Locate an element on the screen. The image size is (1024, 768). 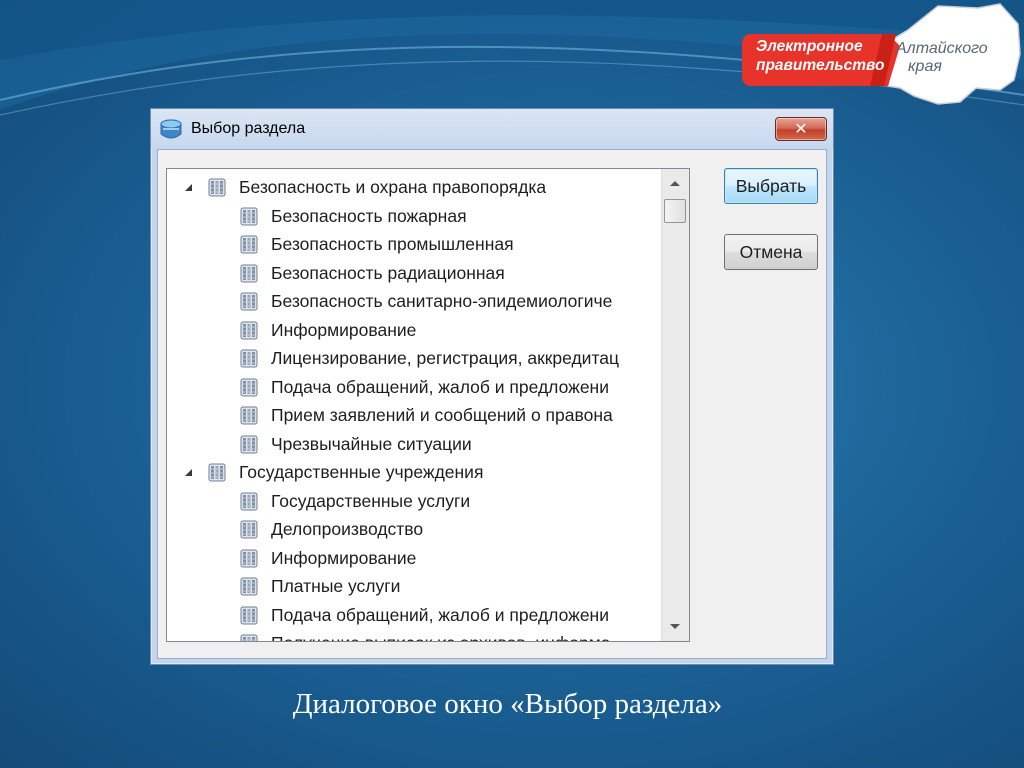
scroll-thumb is located at coordinates (675, 211).